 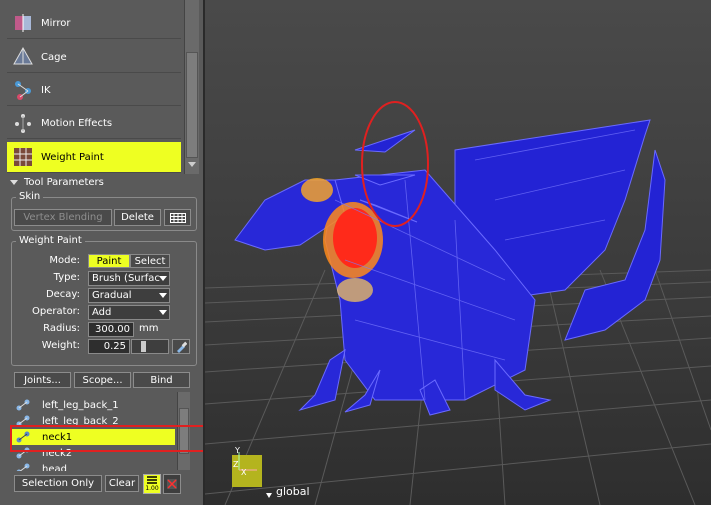 I want to click on decay-label: Decay:, so click(x=62, y=294).